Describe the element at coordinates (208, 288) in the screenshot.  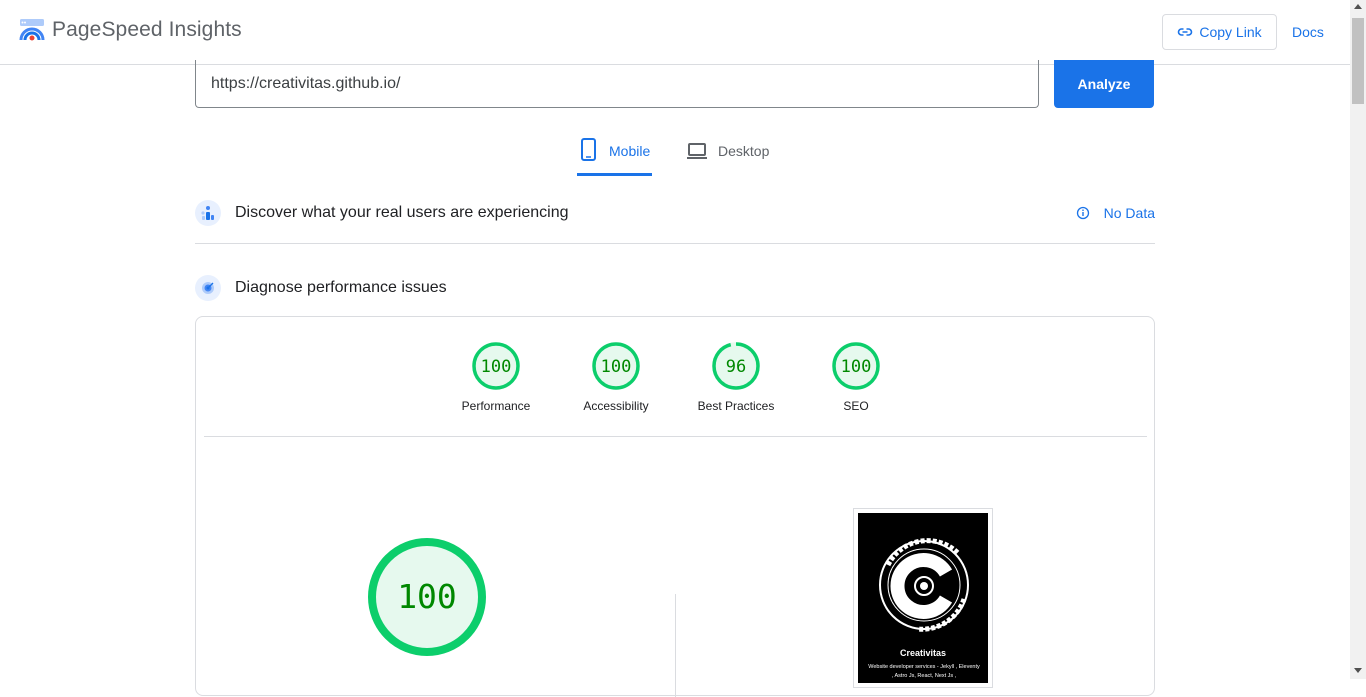
I see `diagnose-icon` at that location.